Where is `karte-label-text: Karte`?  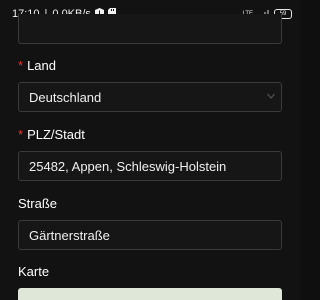
karte-label-text: Karte is located at coordinates (34, 271).